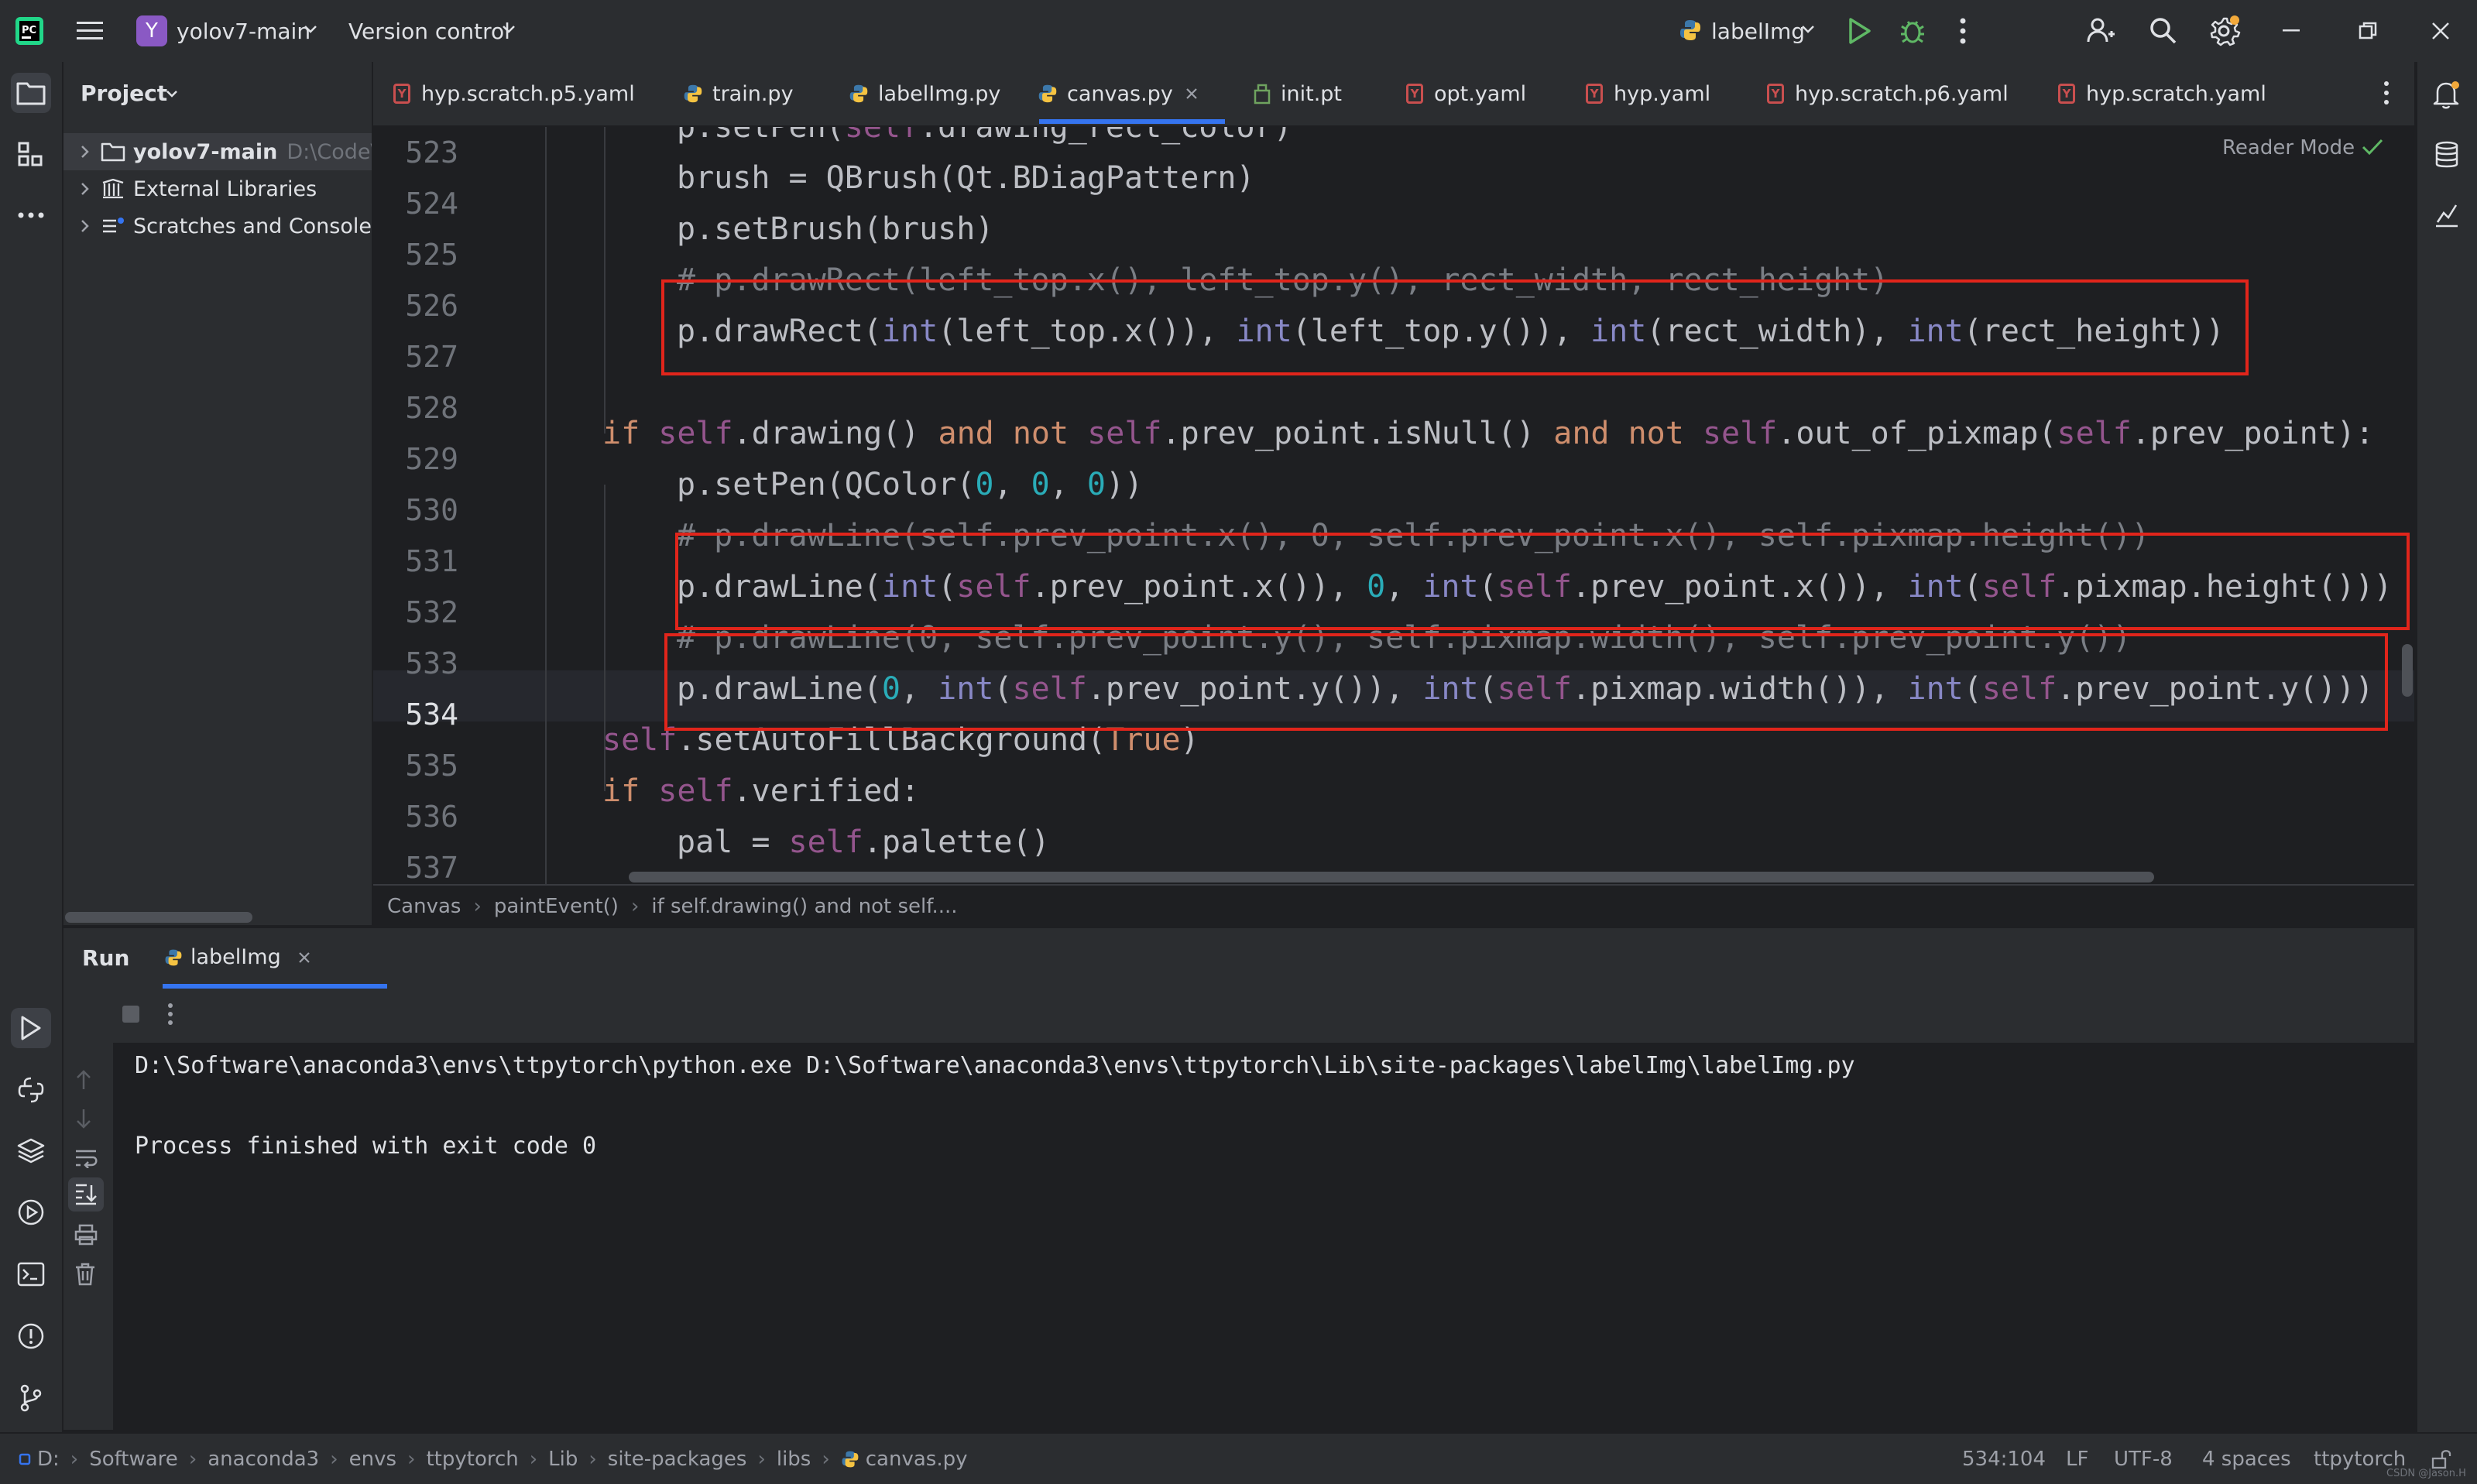 Image resolution: width=2477 pixels, height=1484 pixels. Describe the element at coordinates (2163, 30) in the screenshot. I see `search-icon` at that location.